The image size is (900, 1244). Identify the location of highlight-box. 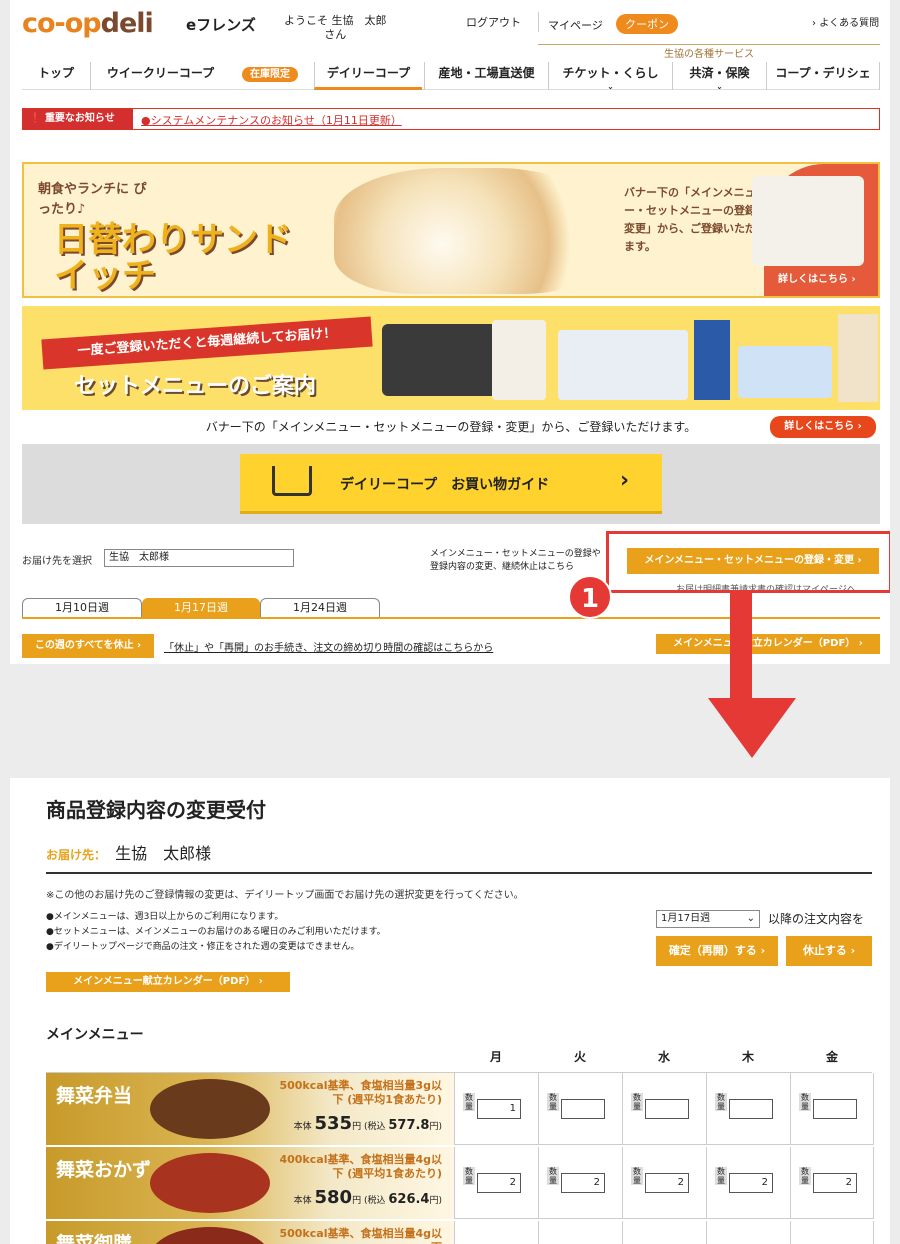
(748, 562).